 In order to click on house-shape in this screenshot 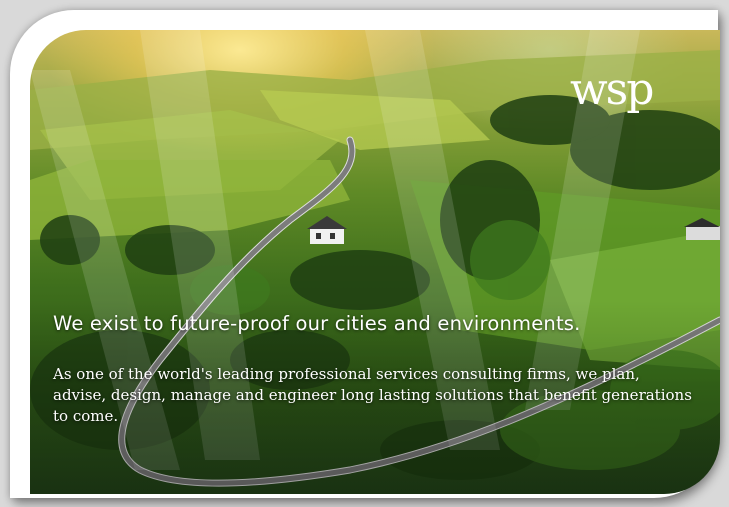, I will do `click(327, 230)`.